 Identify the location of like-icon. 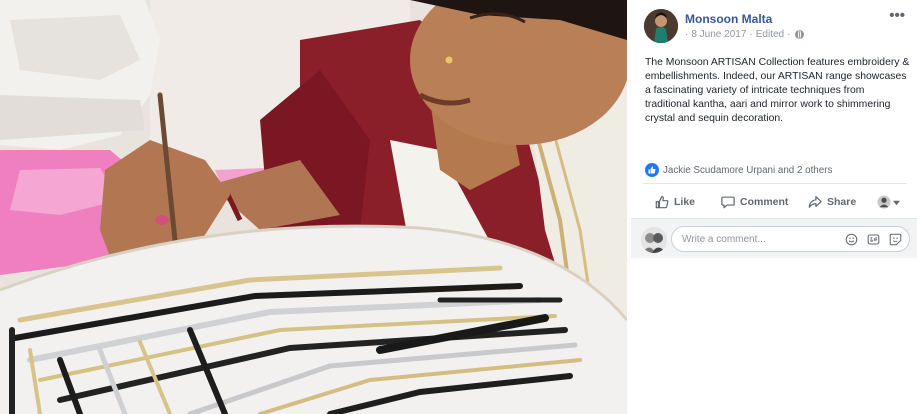
(652, 170).